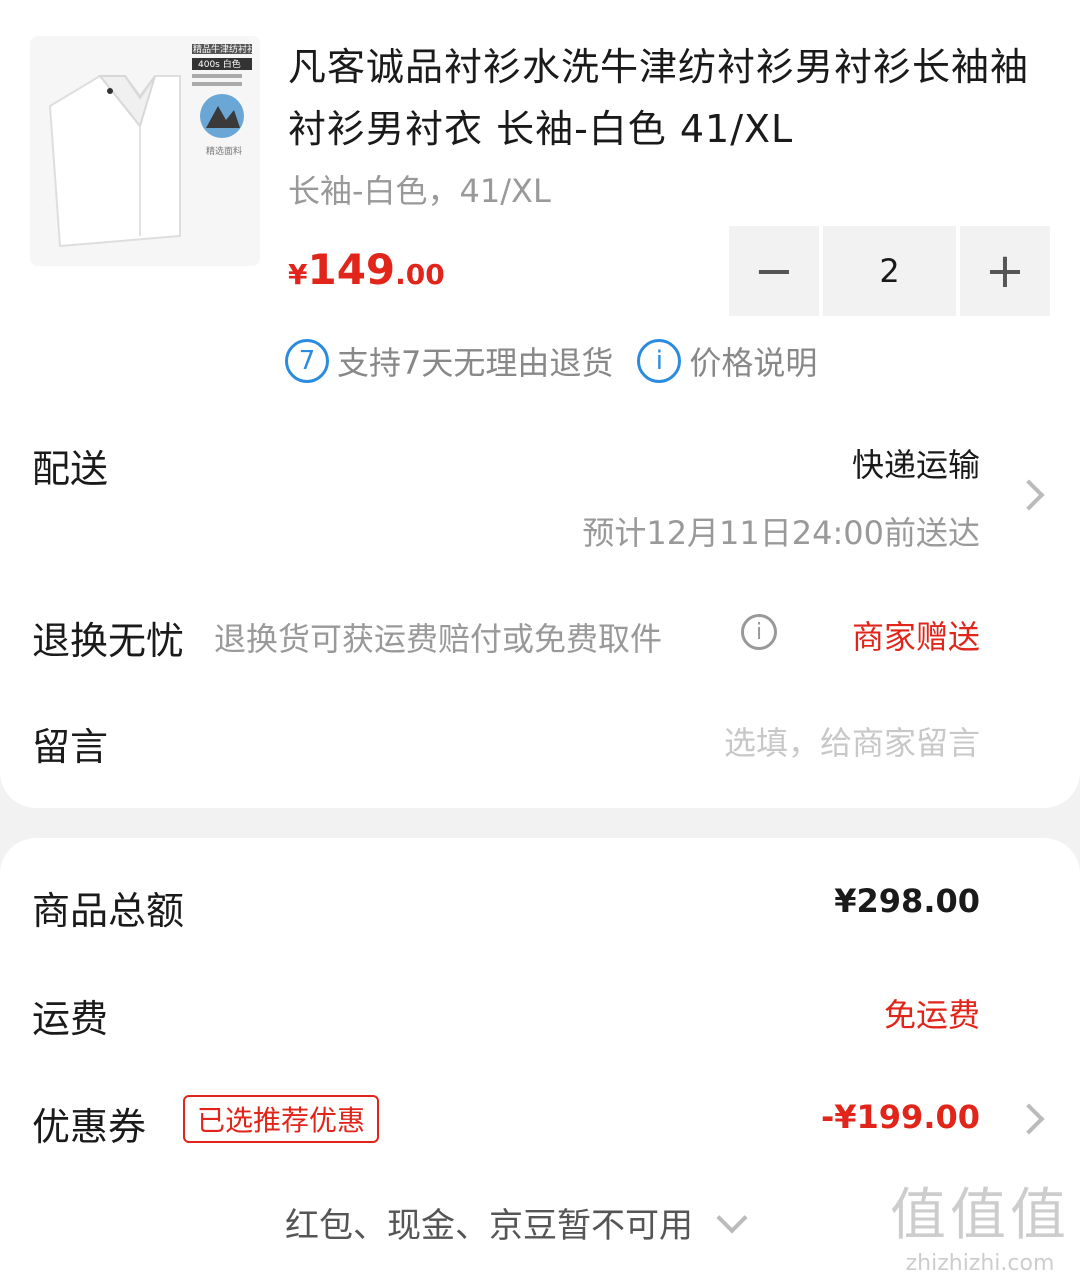  What do you see at coordinates (89, 1127) in the screenshot?
I see `coupon-label: 优惠券` at bounding box center [89, 1127].